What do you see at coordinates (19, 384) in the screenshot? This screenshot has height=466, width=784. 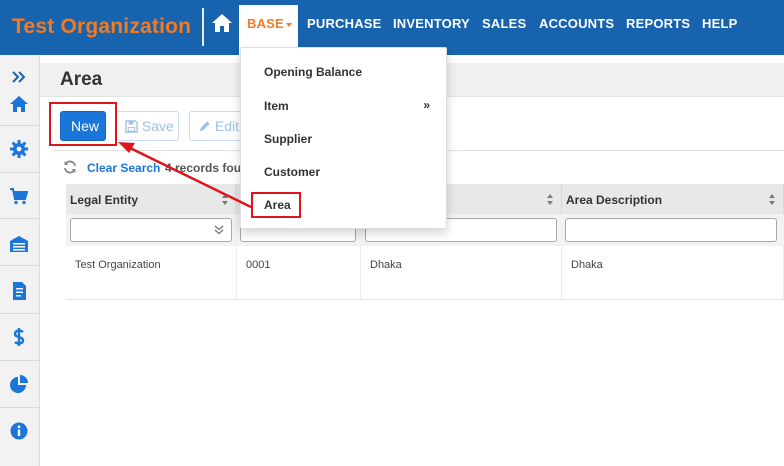 I see `pie-chart-icon` at bounding box center [19, 384].